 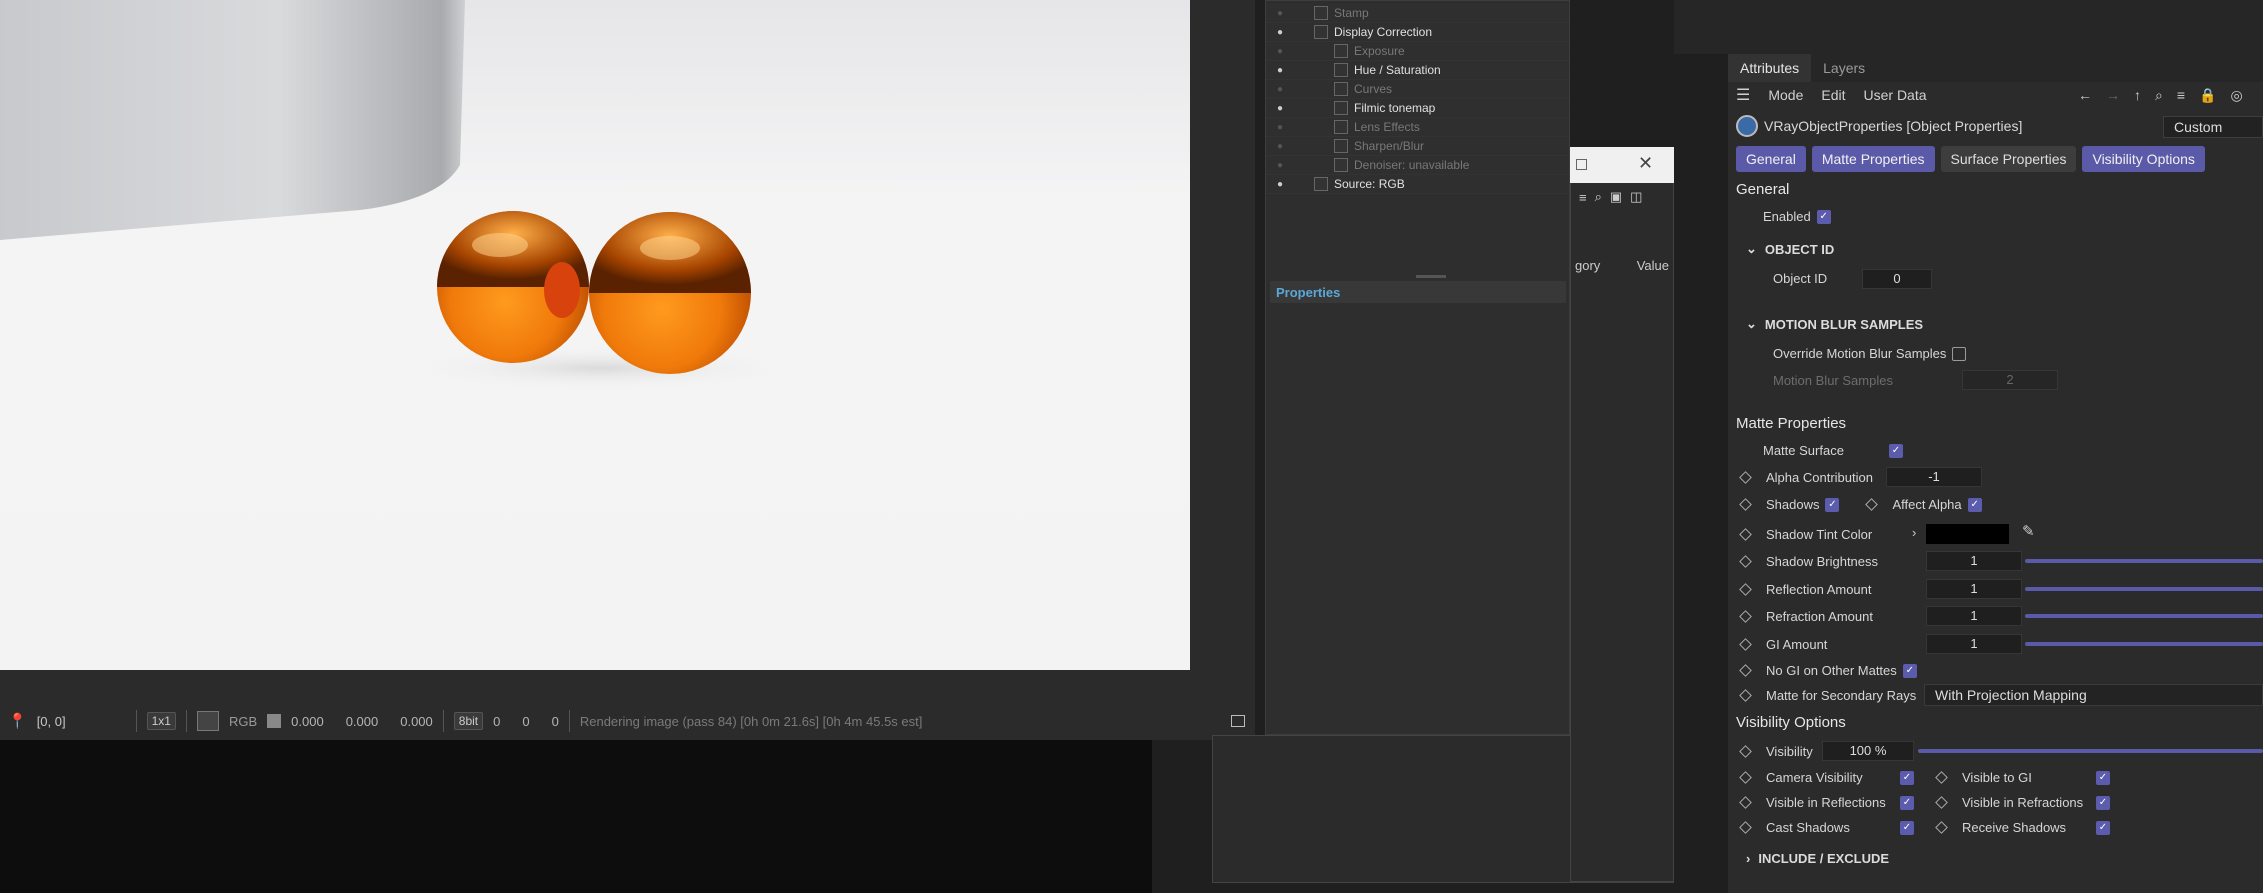 I want to click on layer-row: ● Stamp, so click(x=1417, y=13).